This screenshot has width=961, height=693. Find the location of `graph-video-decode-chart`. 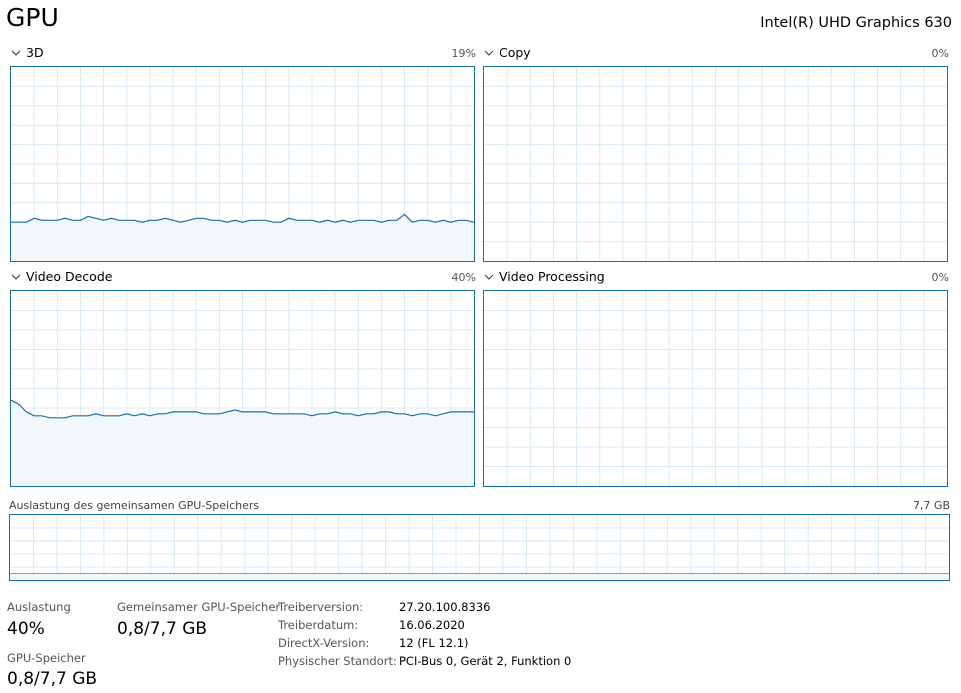

graph-video-decode-chart is located at coordinates (242, 388).